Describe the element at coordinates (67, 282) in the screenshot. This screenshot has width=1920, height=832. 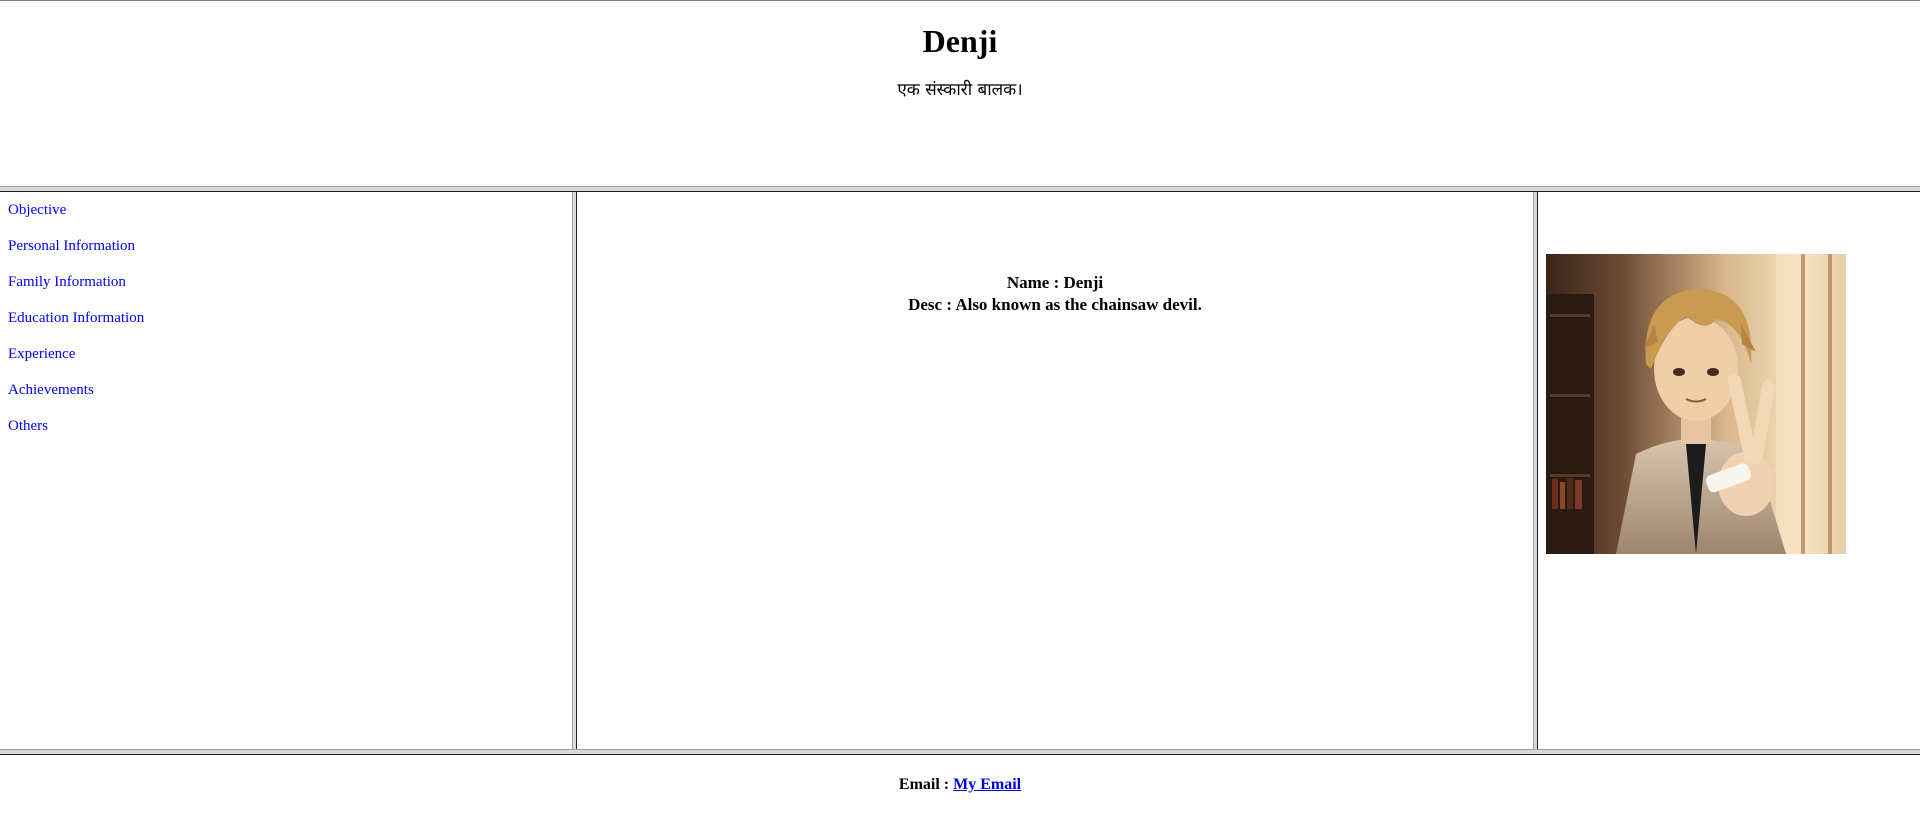
I see `nav-link-family-information: Family Information` at that location.